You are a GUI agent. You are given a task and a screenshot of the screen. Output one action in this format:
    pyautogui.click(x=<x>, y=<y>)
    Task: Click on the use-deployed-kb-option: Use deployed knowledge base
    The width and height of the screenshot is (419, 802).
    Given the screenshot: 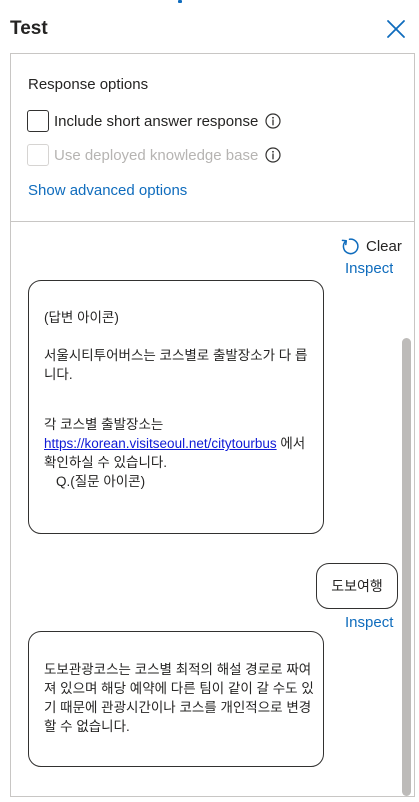 What is the action you would take?
    pyautogui.click(x=154, y=155)
    